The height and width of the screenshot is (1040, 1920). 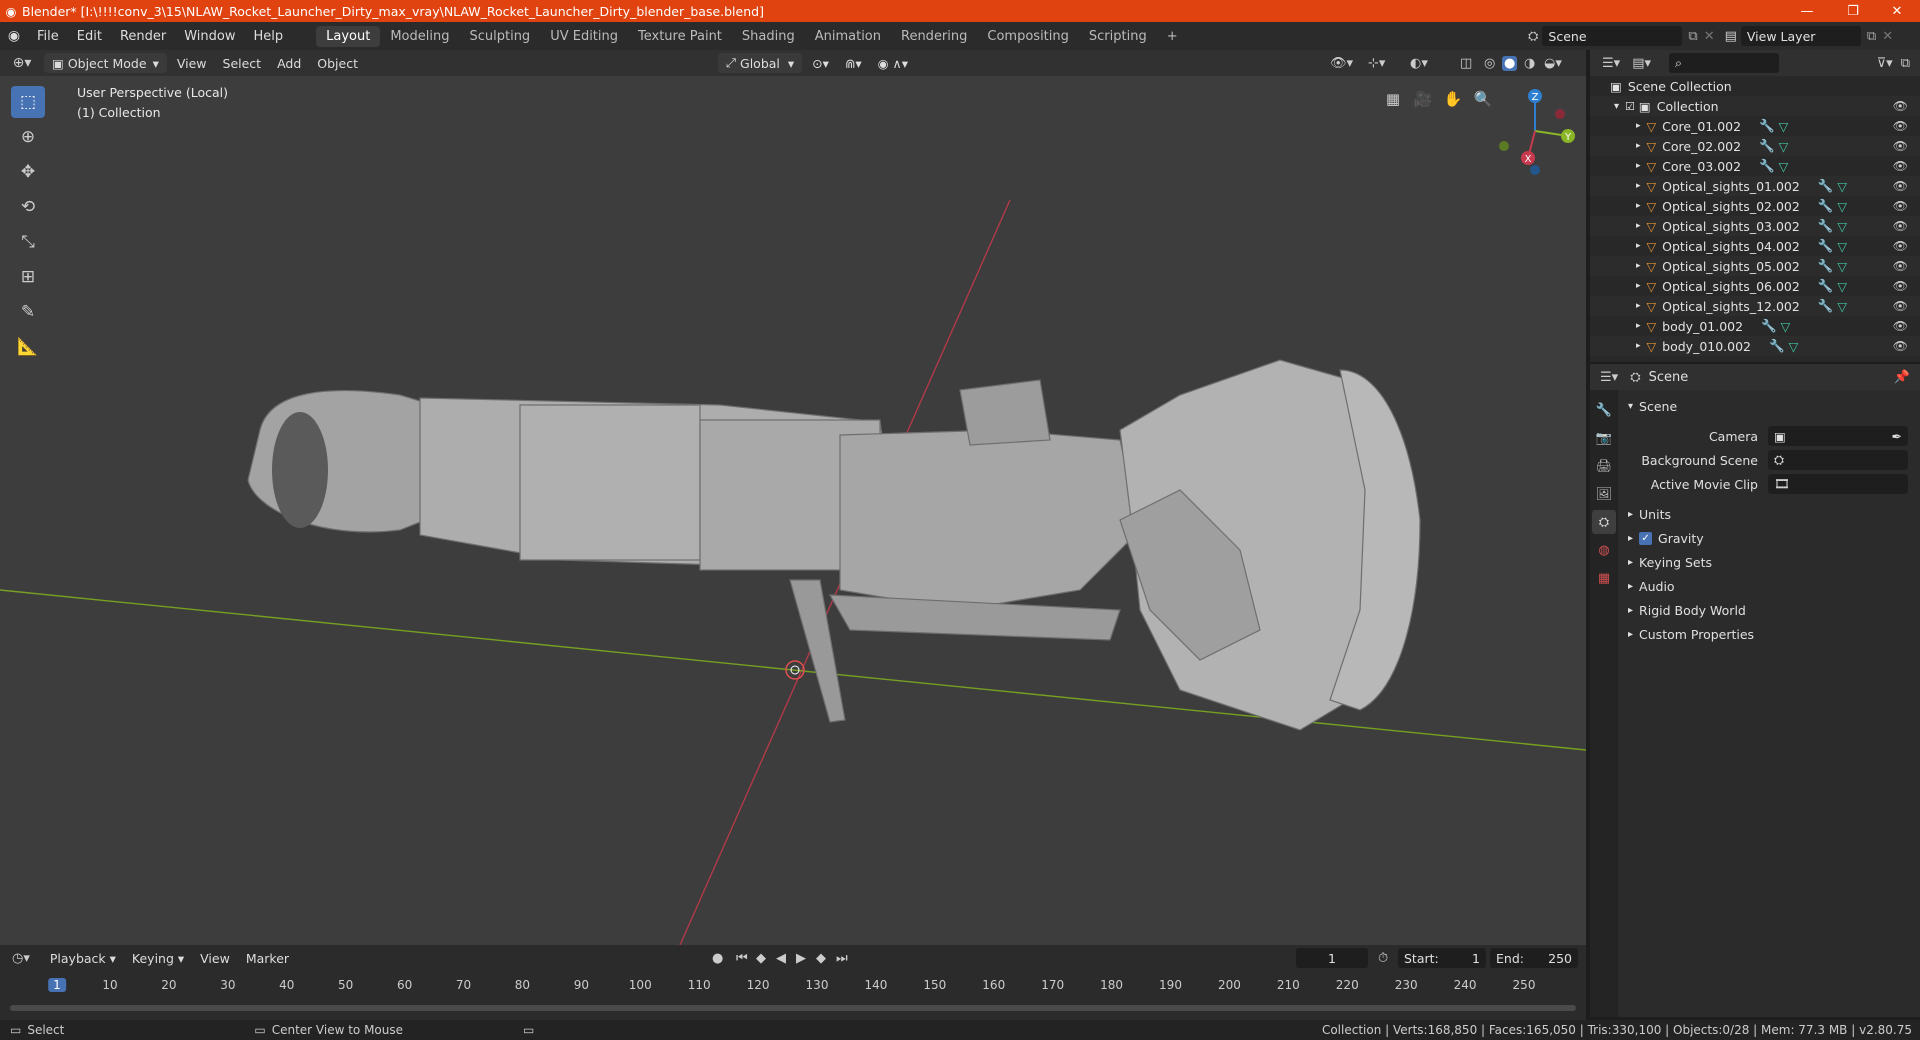 I want to click on select-box-tool-icon: ⬚, so click(x=28, y=102).